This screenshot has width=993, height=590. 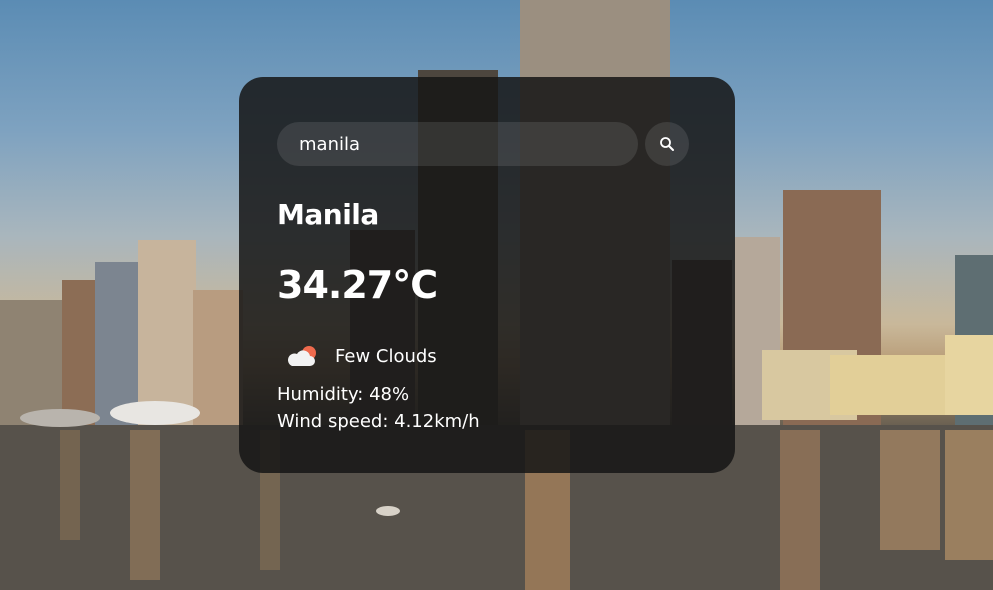 I want to click on weather-condition: Few Clouds, so click(x=361, y=356).